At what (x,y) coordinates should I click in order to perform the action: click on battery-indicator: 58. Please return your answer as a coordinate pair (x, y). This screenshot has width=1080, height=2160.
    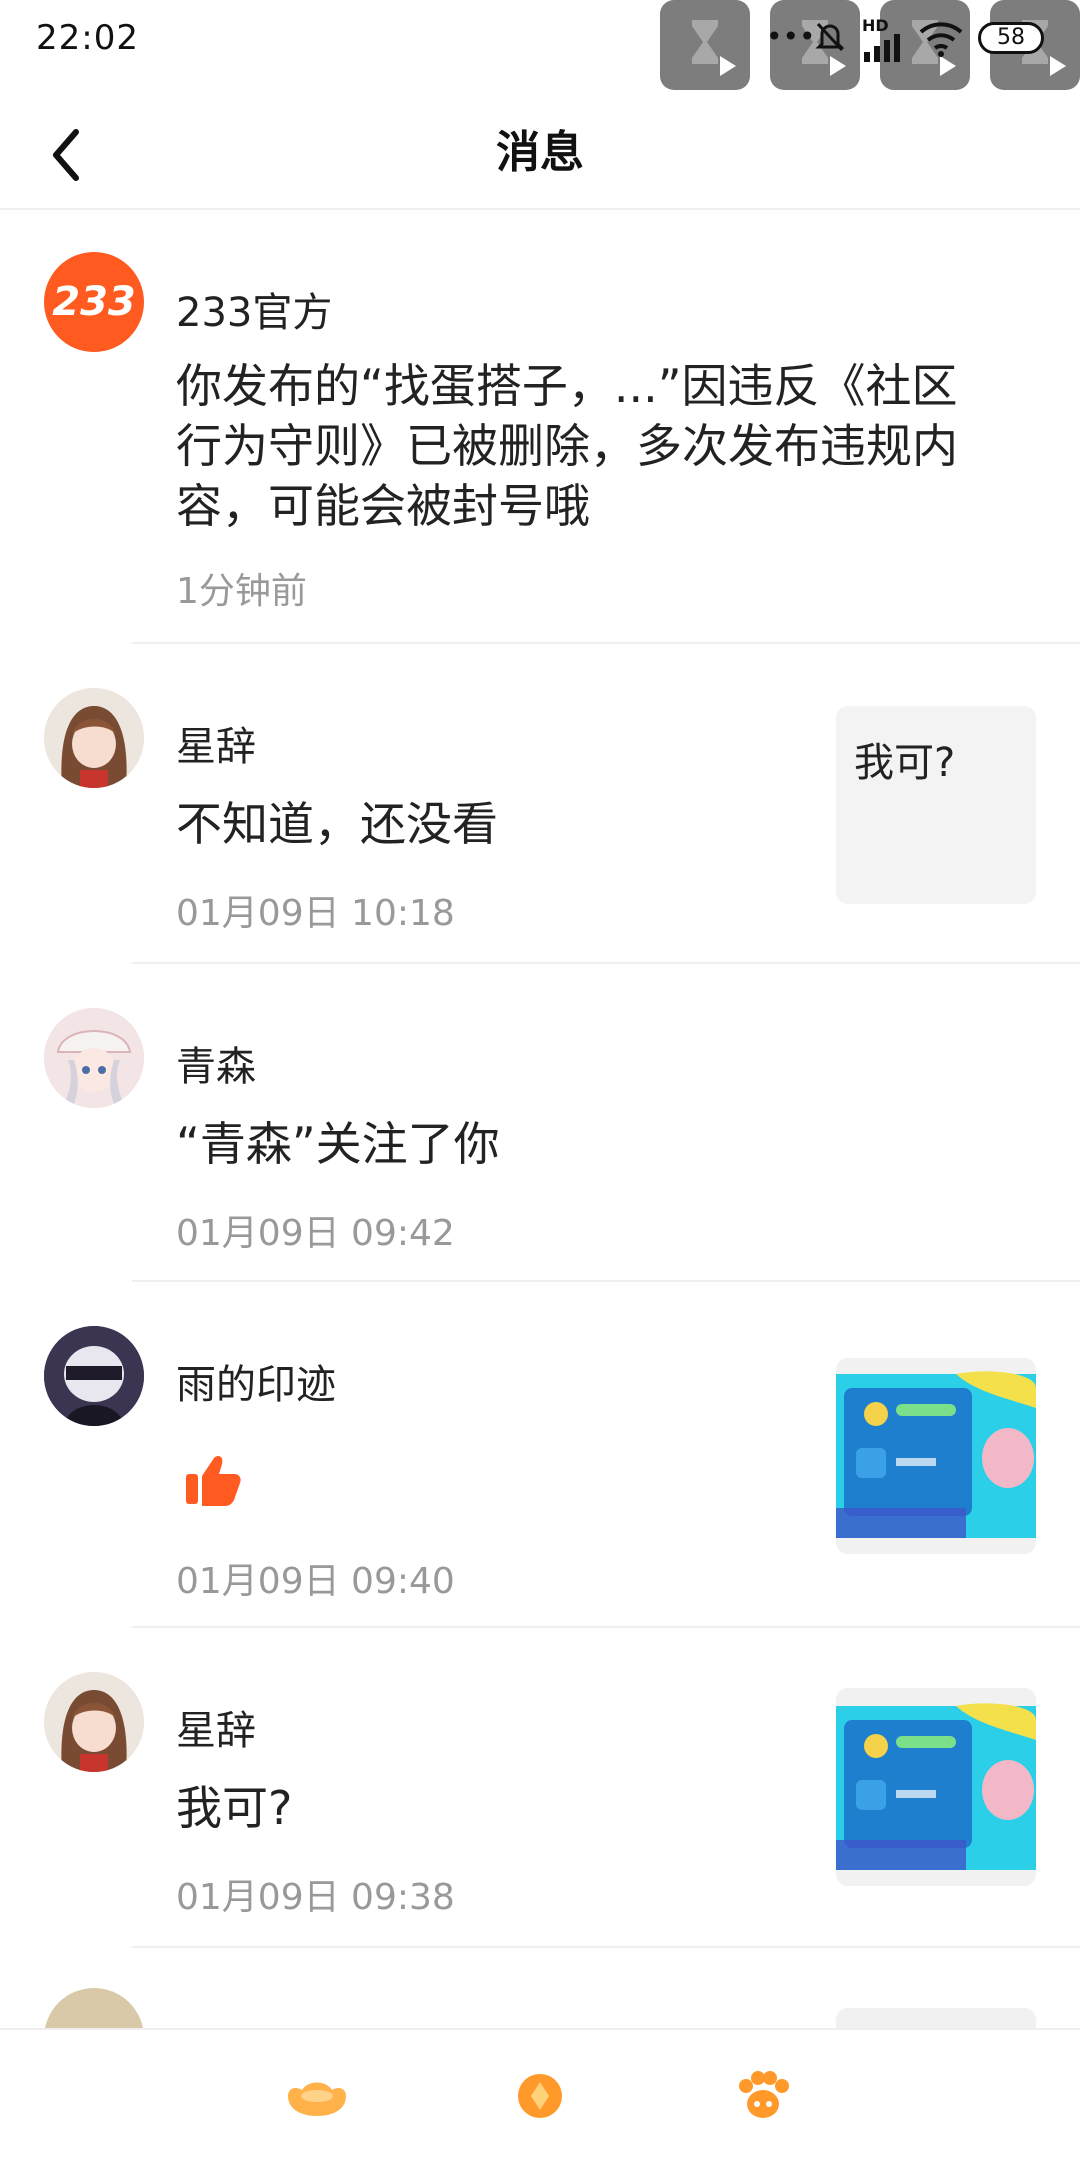
    Looking at the image, I should click on (1011, 38).